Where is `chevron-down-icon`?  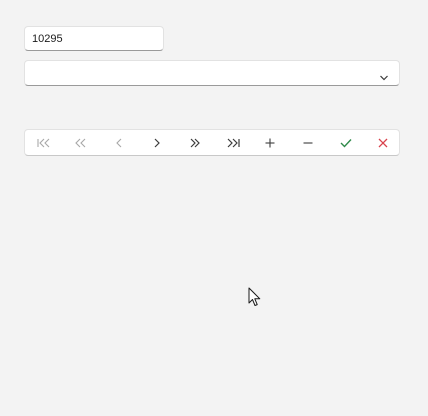 chevron-down-icon is located at coordinates (384, 74).